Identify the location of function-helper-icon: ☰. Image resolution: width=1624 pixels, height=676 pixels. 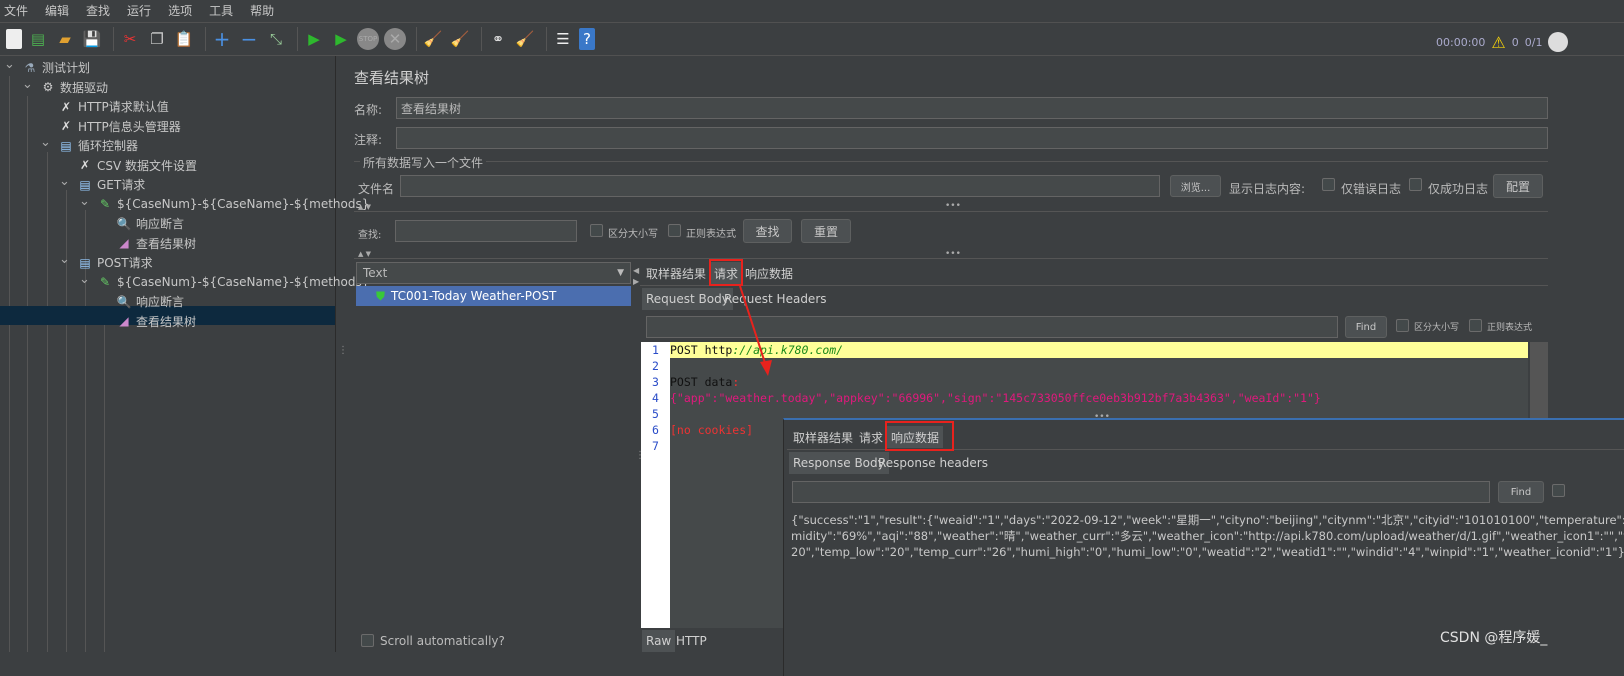
(563, 39).